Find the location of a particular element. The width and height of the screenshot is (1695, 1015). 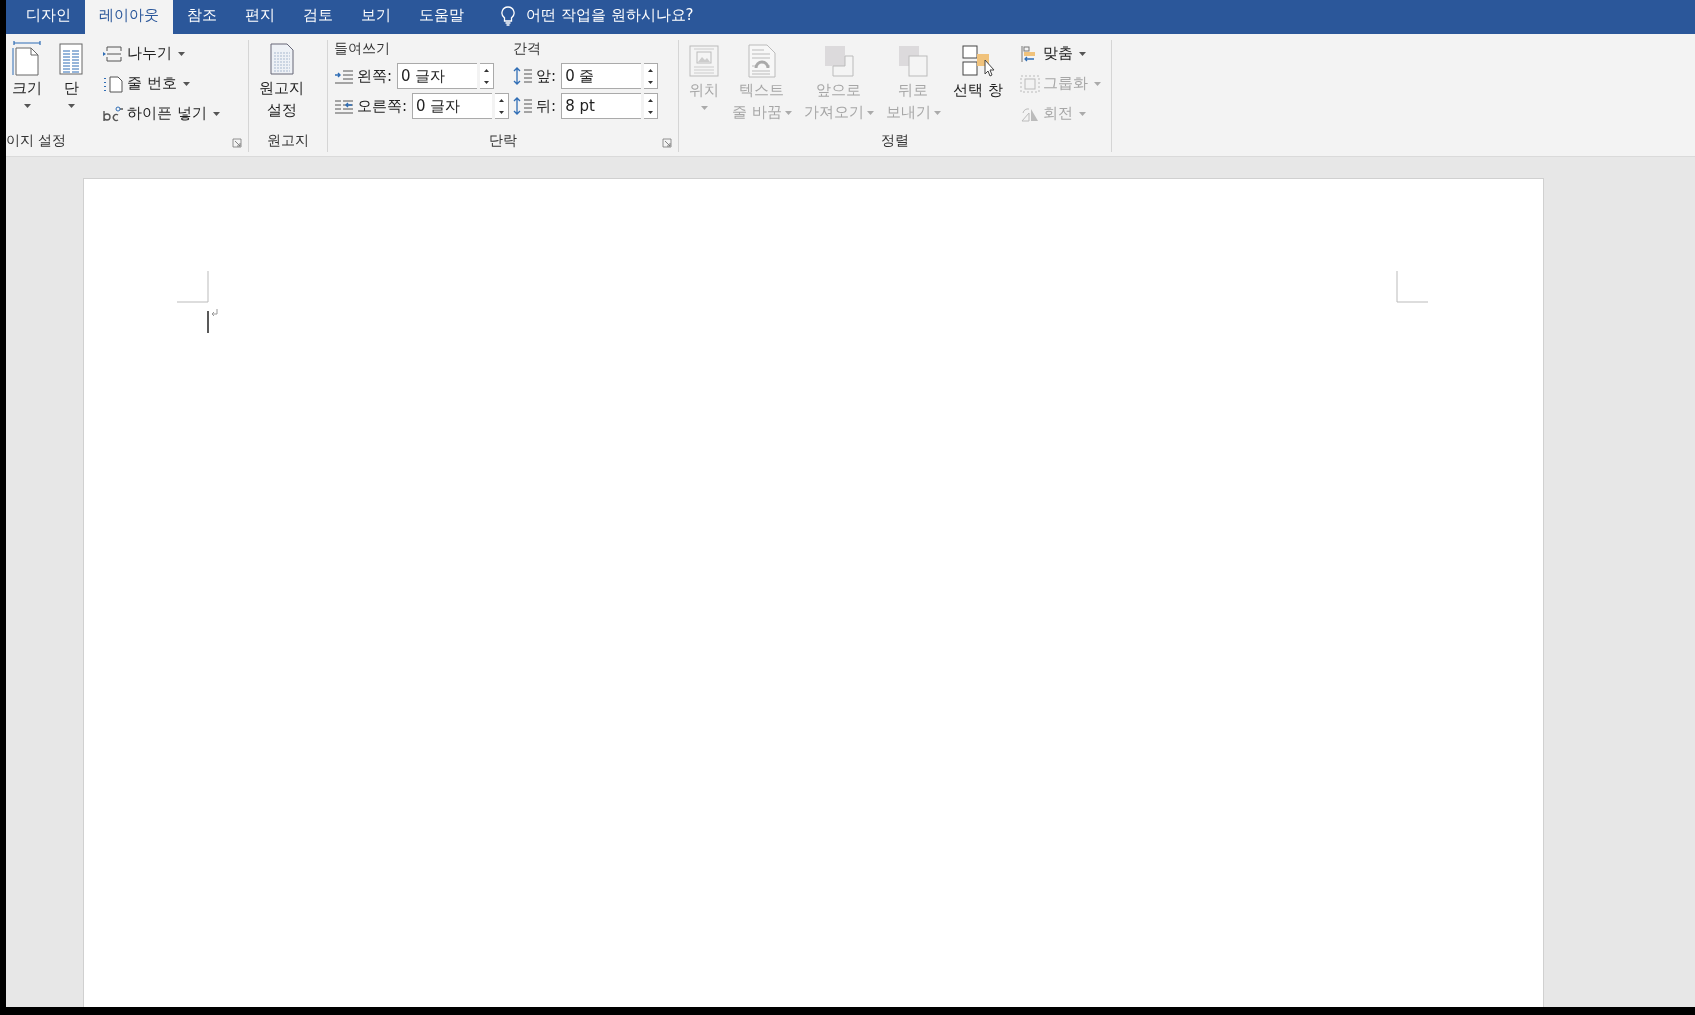

number-field: 8 pt is located at coordinates (601, 106).